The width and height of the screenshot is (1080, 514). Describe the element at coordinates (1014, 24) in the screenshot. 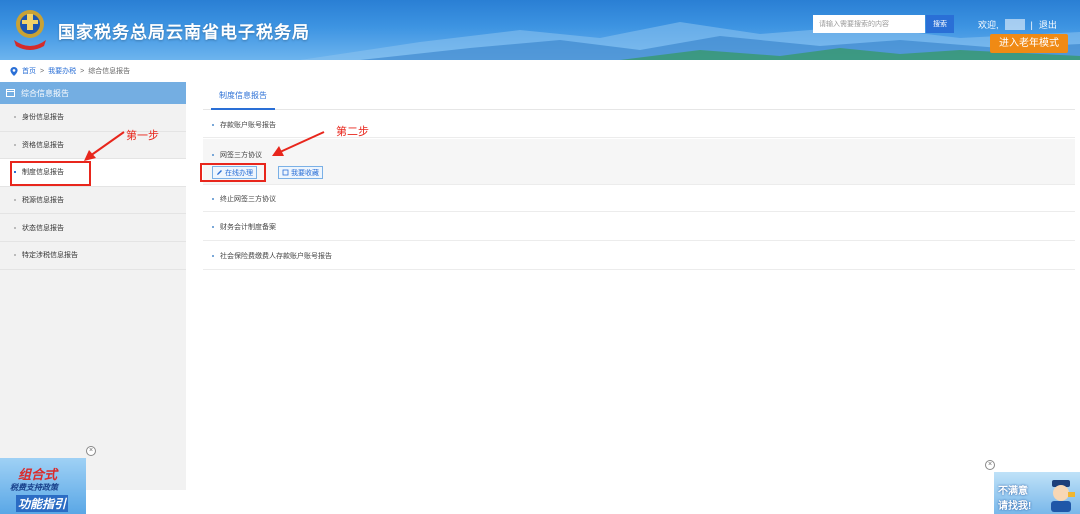

I see `username-masked` at that location.